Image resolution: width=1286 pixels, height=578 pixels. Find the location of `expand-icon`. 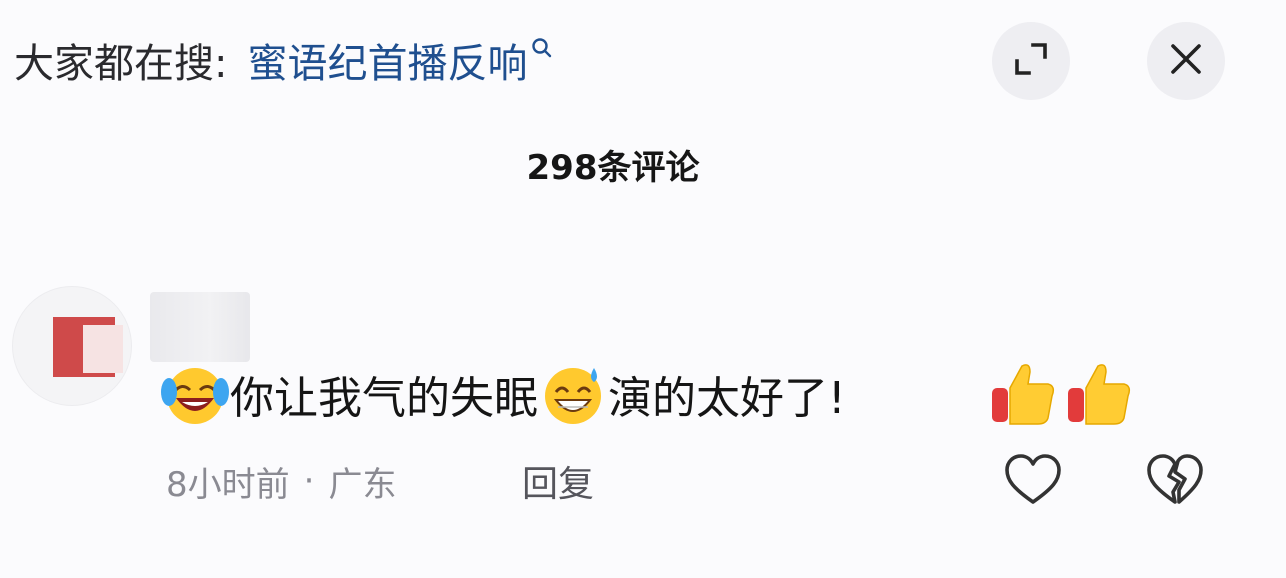

expand-icon is located at coordinates (1031, 61).